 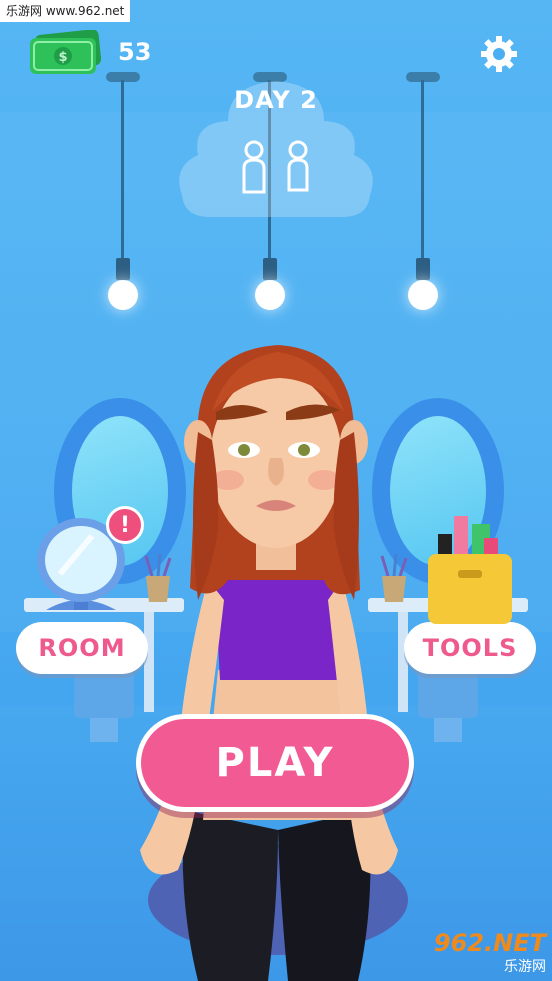 I want to click on gear-icon, so click(x=499, y=54).